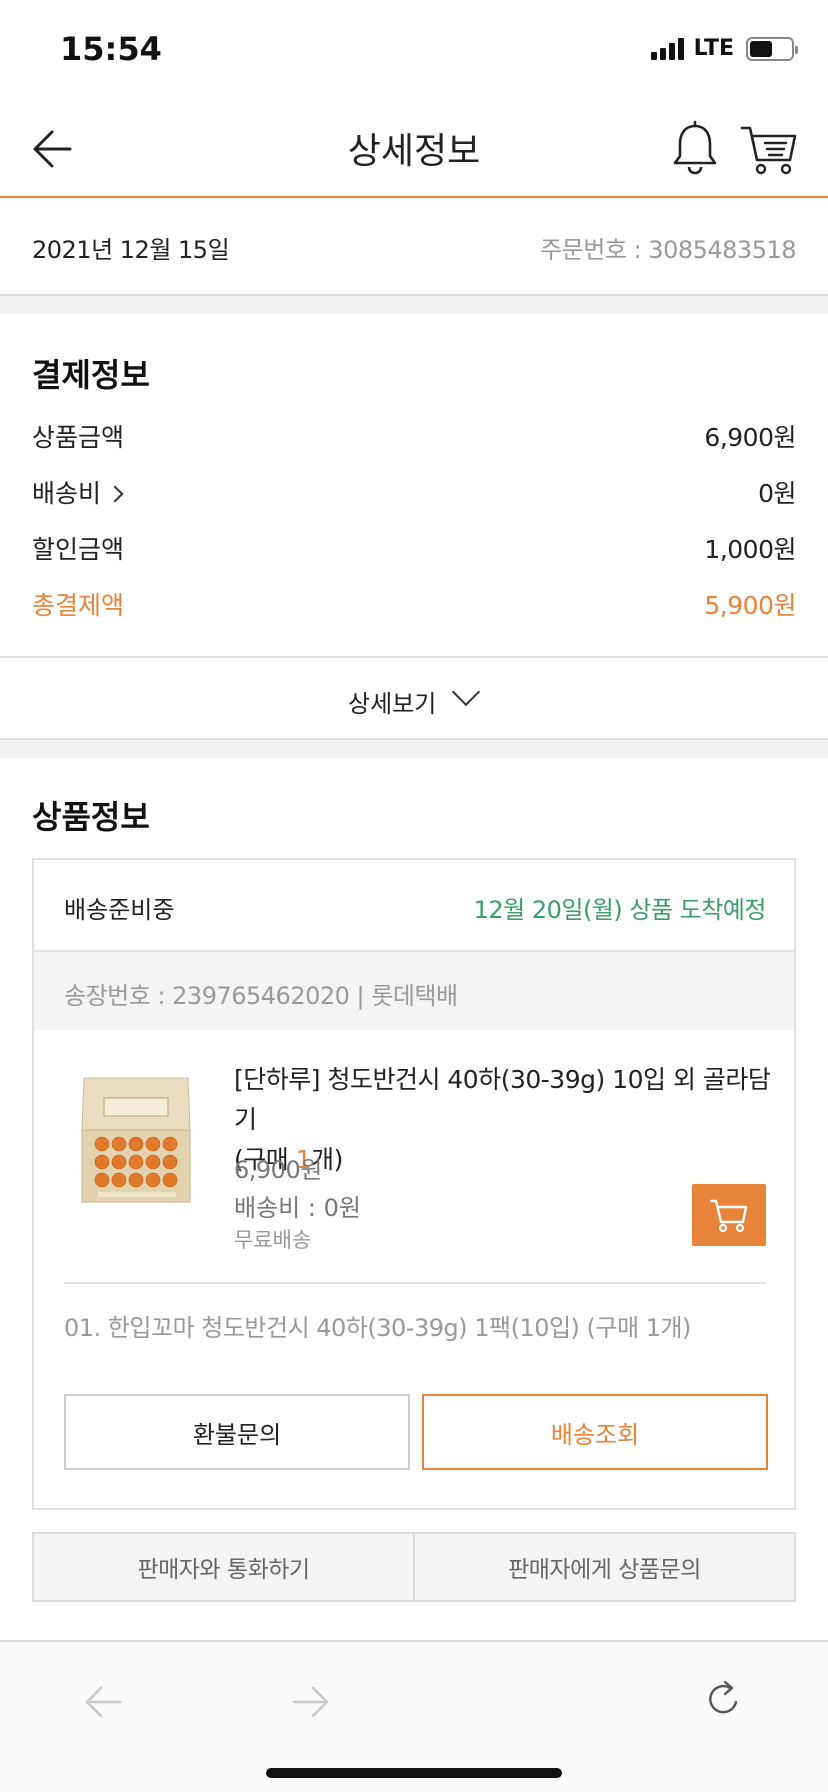 The height and width of the screenshot is (1792, 828). Describe the element at coordinates (91, 817) in the screenshot. I see `product-section-title: 상품정보` at that location.